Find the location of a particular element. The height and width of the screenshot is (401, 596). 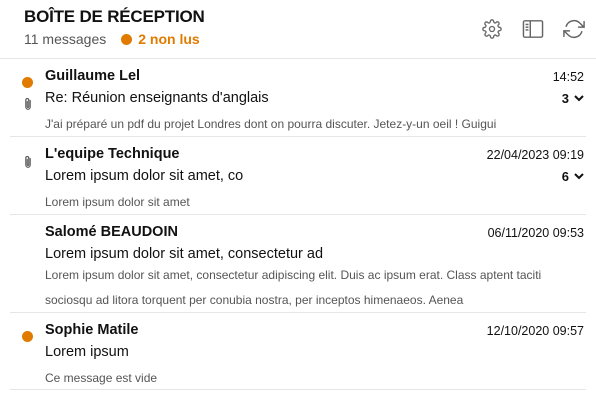

message-sender: L'equipe Technique is located at coordinates (112, 154).